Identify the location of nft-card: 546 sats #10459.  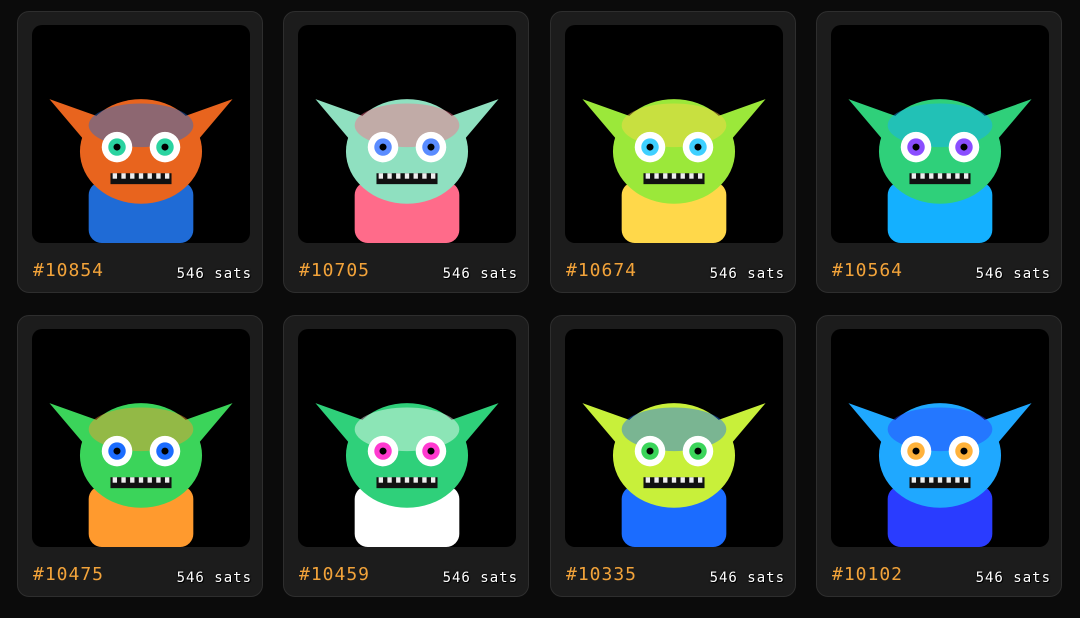
(406, 456).